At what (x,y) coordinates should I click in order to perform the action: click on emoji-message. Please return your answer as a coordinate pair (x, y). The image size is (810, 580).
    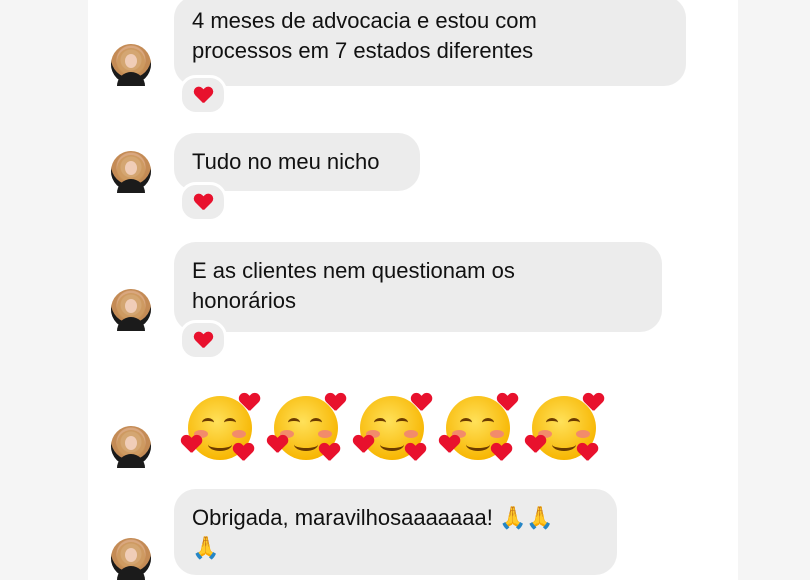
    Looking at the image, I should click on (394, 429).